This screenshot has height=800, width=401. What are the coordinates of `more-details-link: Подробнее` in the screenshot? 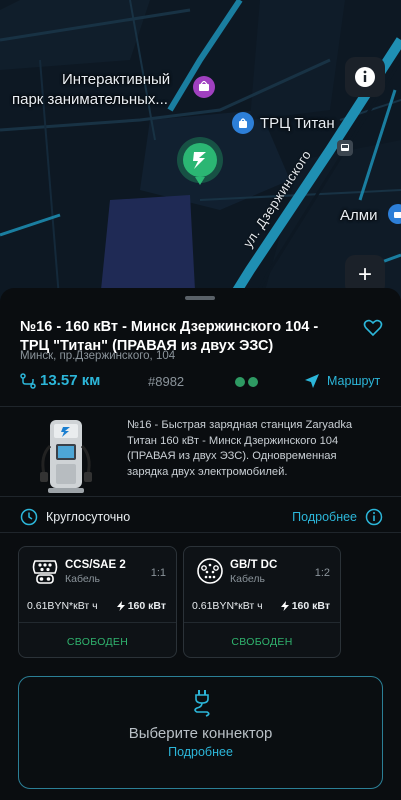 It's located at (337, 517).